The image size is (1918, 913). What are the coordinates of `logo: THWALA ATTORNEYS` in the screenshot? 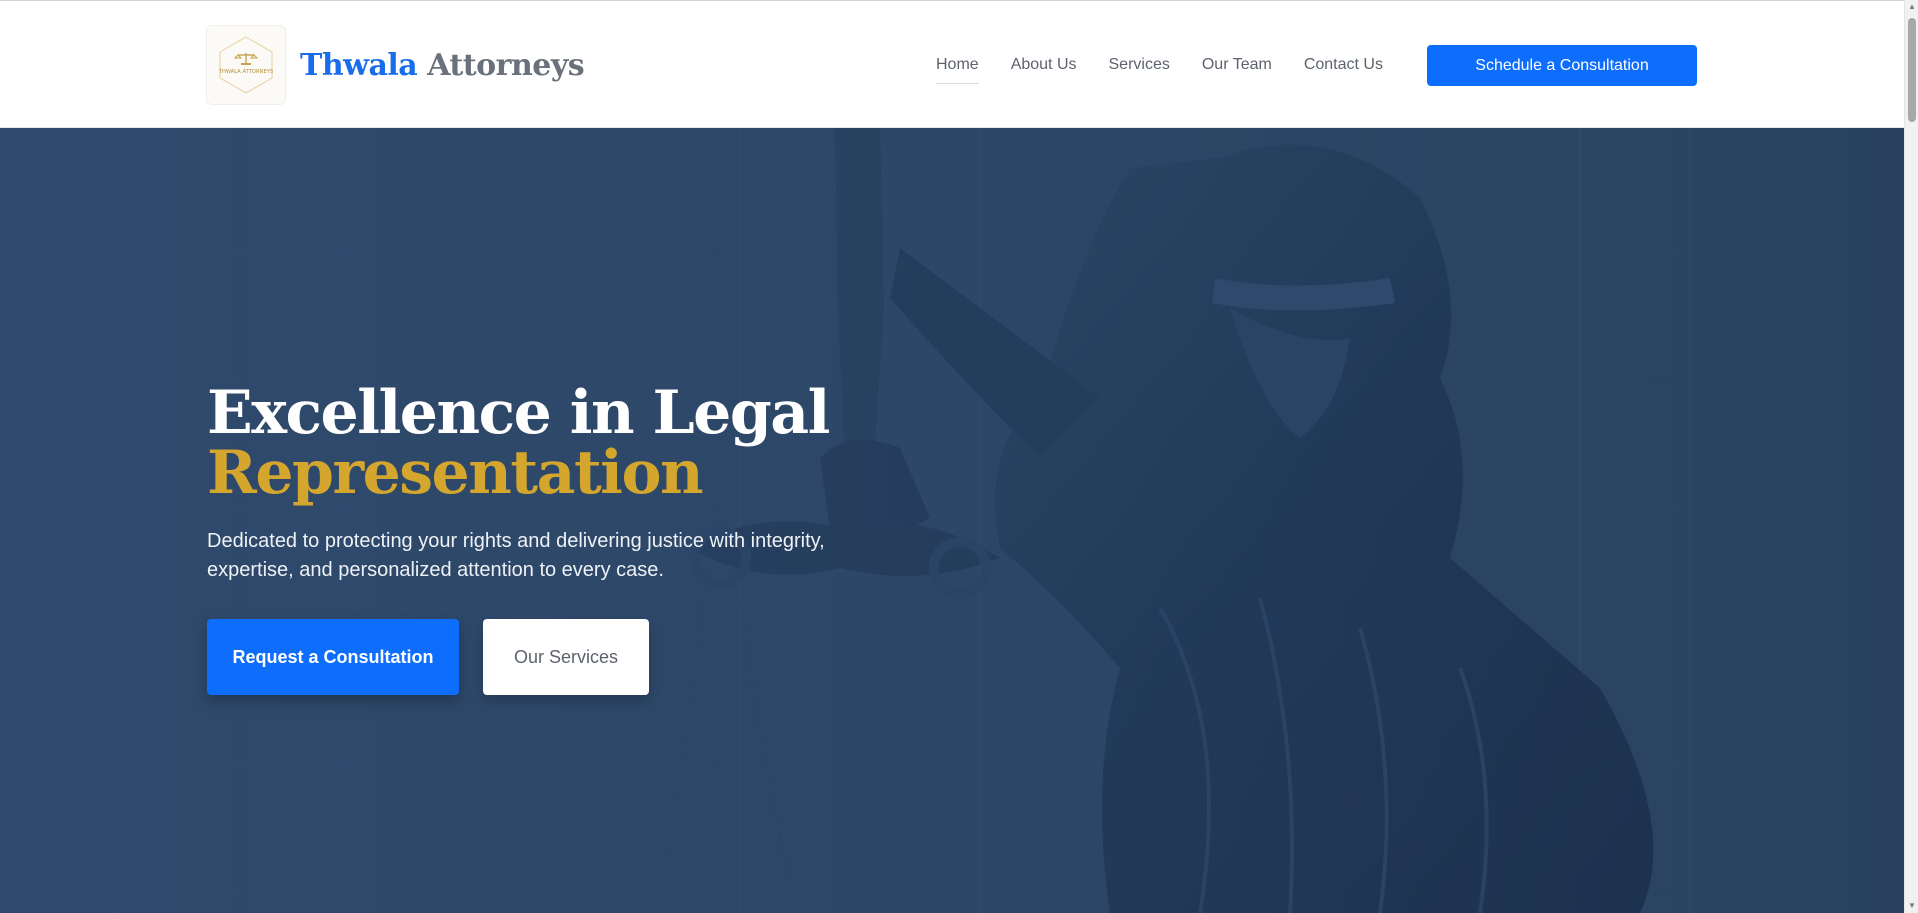 It's located at (246, 65).